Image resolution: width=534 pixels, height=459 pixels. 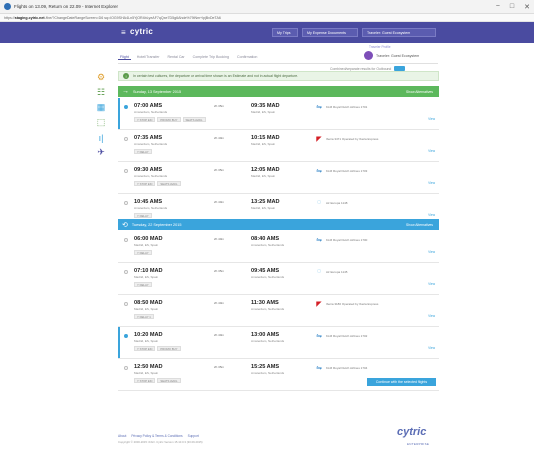 What do you see at coordinates (124, 57) in the screenshot?
I see `step-flight: Flight` at bounding box center [124, 57].